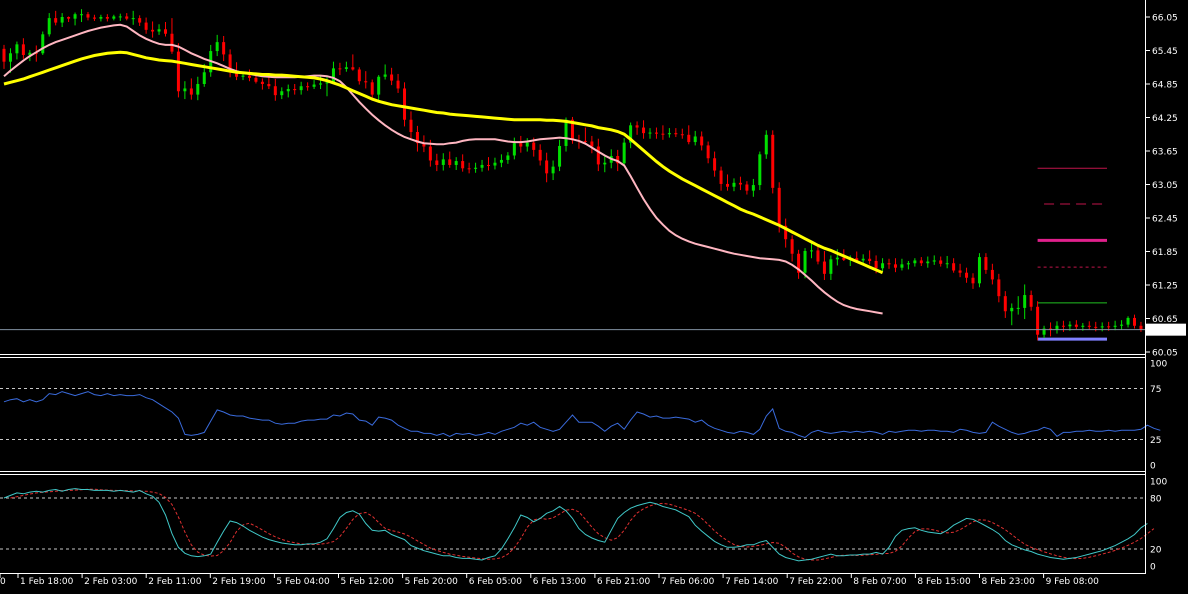  Describe the element at coordinates (816, 582) in the screenshot. I see `time-tick-label: 7 Feb 22:00` at that location.